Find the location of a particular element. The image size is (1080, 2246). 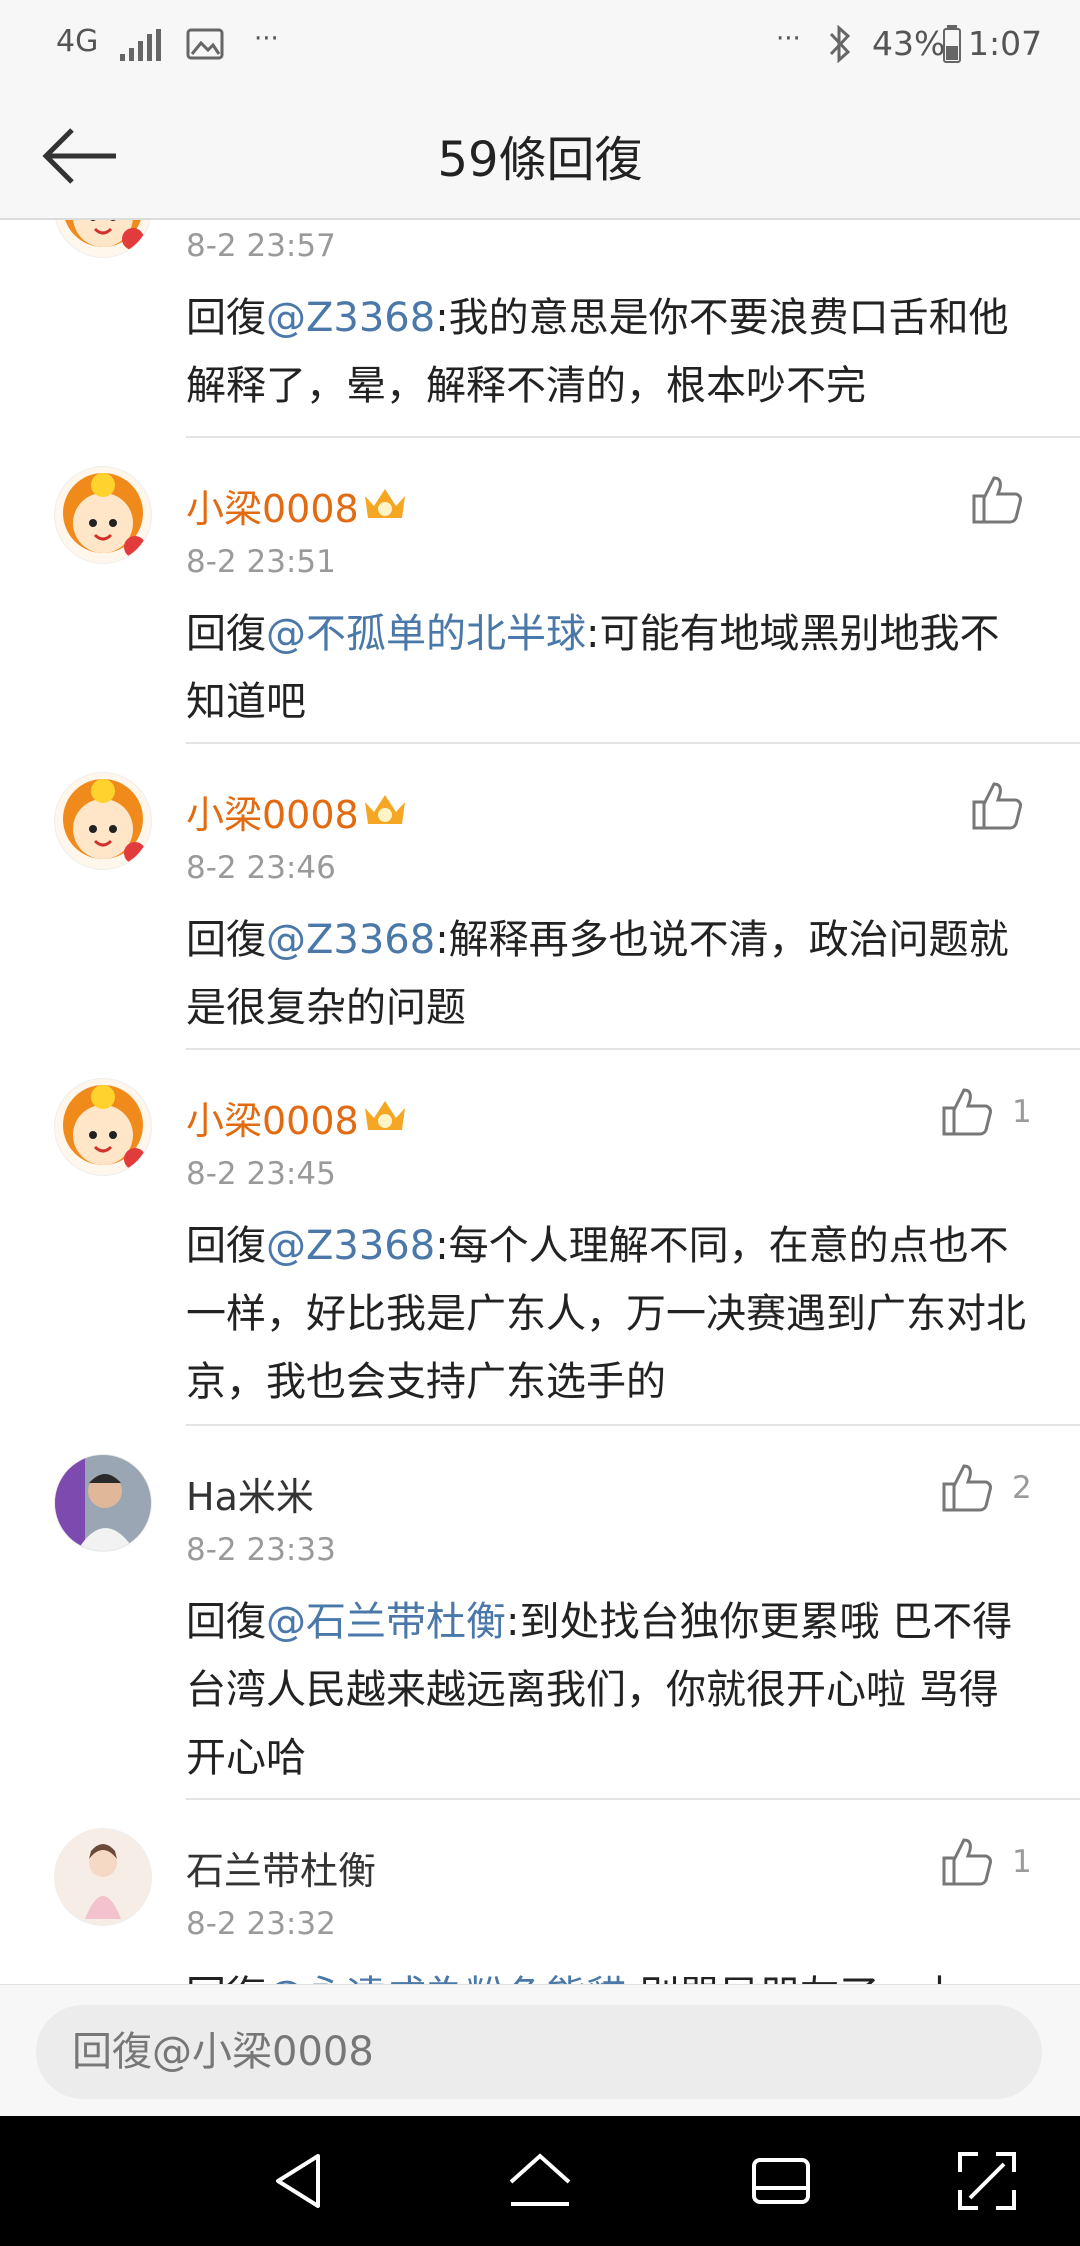

header: 59條回復 is located at coordinates (540, 155).